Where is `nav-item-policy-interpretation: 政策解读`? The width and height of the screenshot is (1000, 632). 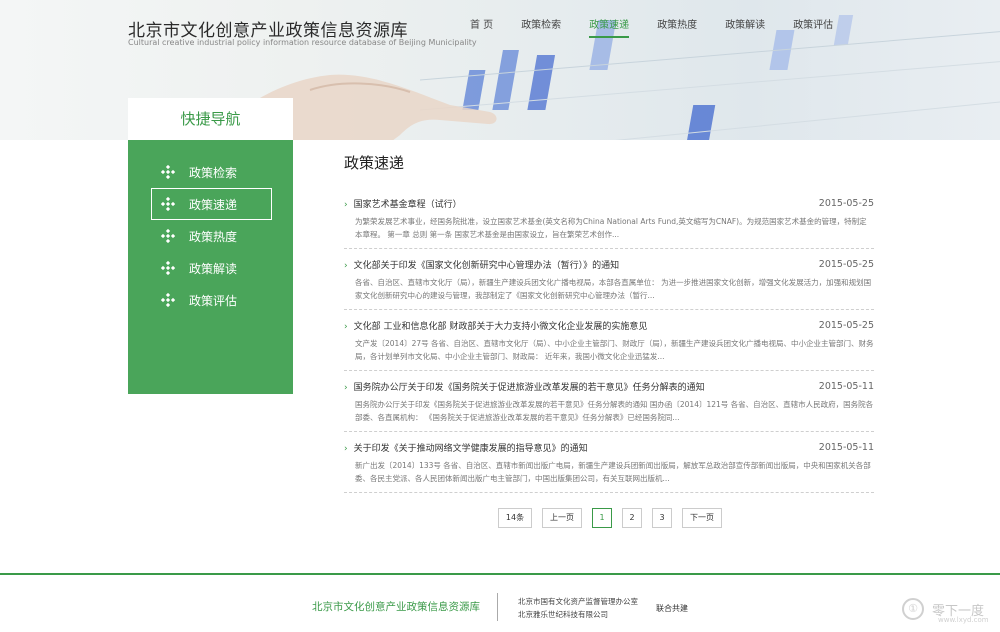 nav-item-policy-interpretation: 政策解读 is located at coordinates (745, 28).